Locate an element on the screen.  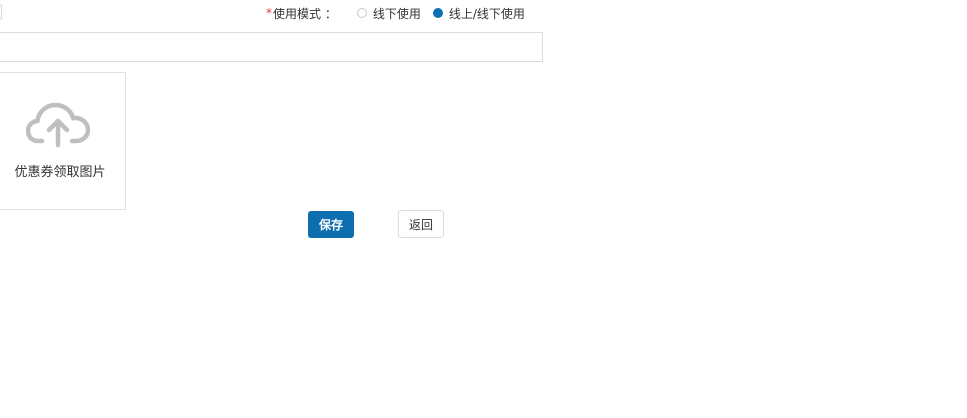
coupon-image-upload: 优惠券领取图片 is located at coordinates (63, 141).